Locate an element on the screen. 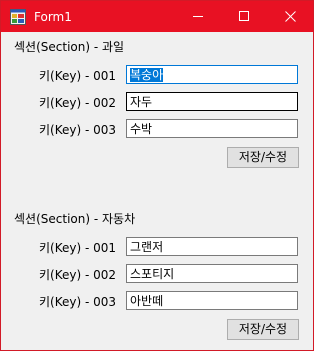  app-icon is located at coordinates (18, 17).